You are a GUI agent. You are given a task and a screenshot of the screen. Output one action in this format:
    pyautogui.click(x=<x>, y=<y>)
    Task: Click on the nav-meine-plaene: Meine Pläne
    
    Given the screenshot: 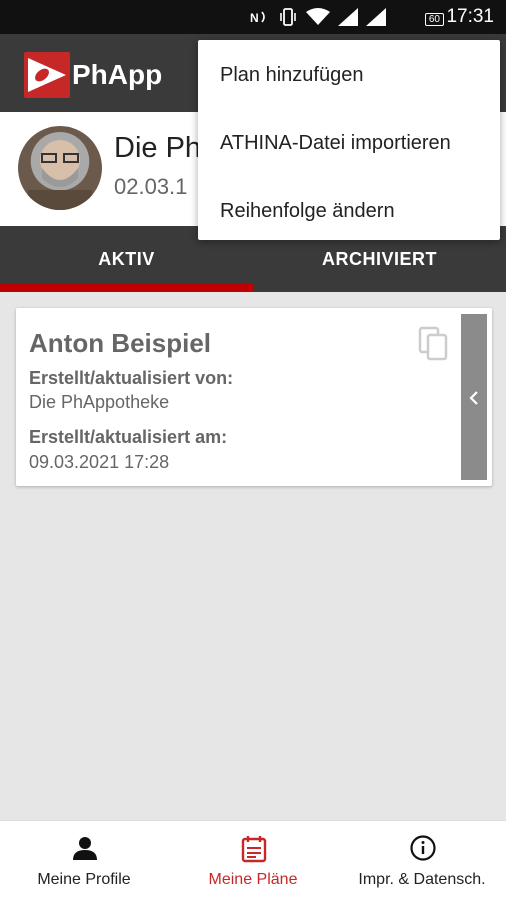 What is the action you would take?
    pyautogui.click(x=253, y=861)
    